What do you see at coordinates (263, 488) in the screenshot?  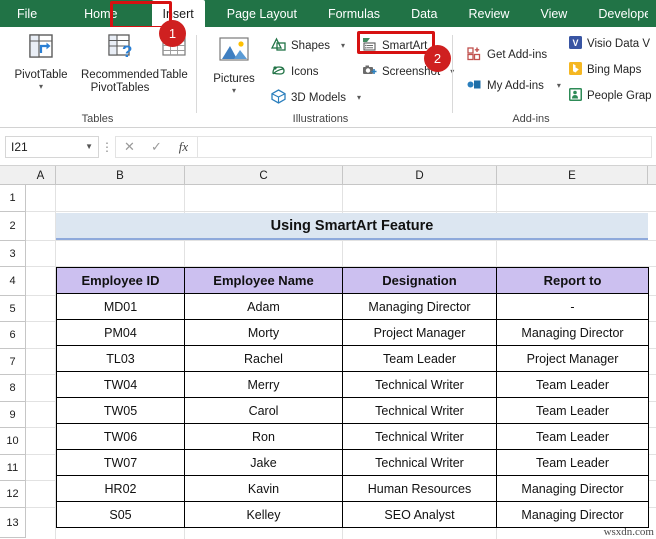 I see `cell-employee-name: Kavin` at bounding box center [263, 488].